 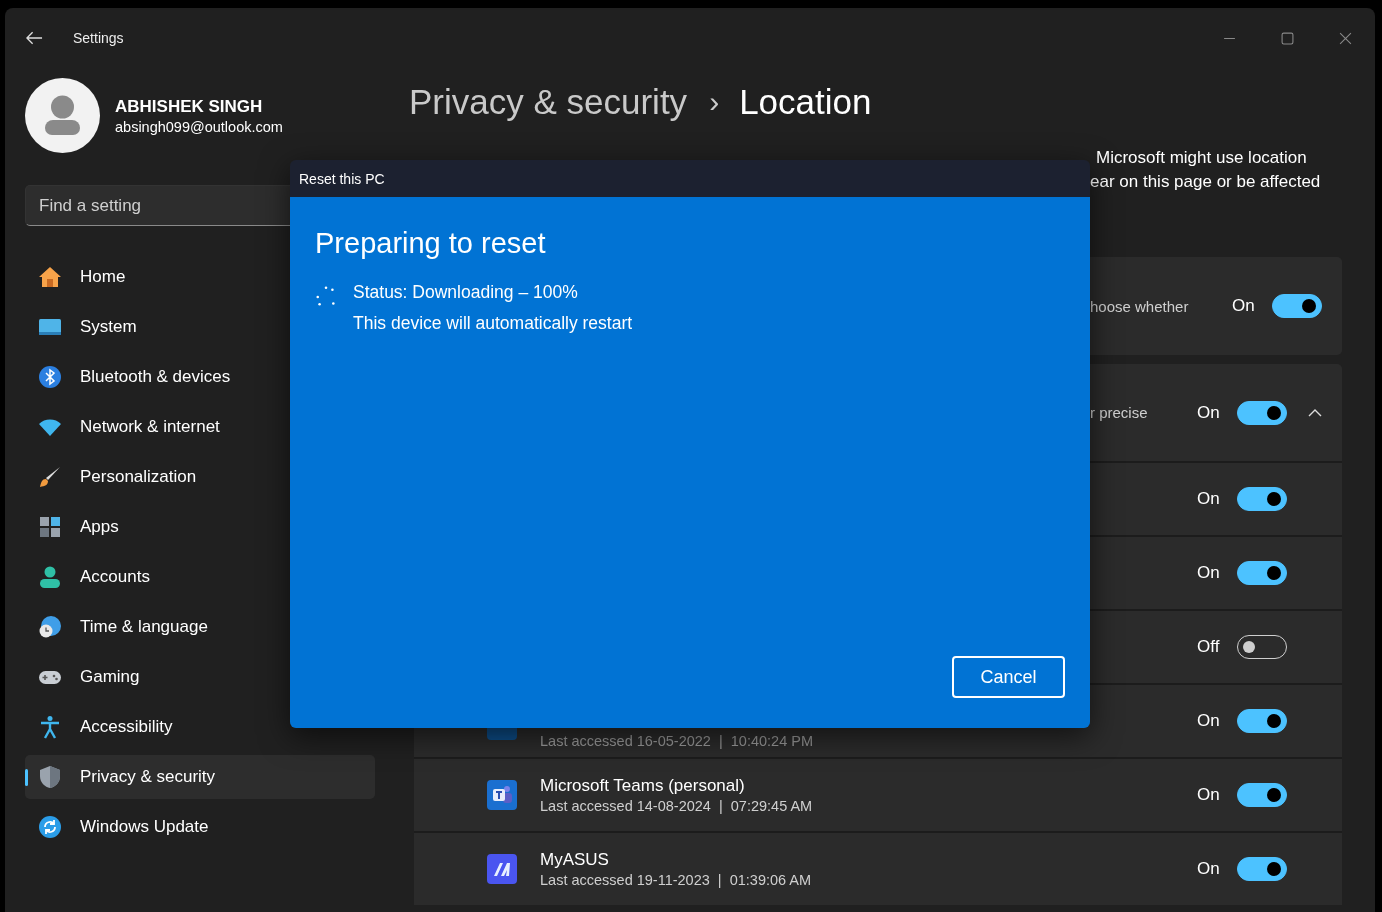 What do you see at coordinates (200, 627) in the screenshot?
I see `nav-item: Time & language` at bounding box center [200, 627].